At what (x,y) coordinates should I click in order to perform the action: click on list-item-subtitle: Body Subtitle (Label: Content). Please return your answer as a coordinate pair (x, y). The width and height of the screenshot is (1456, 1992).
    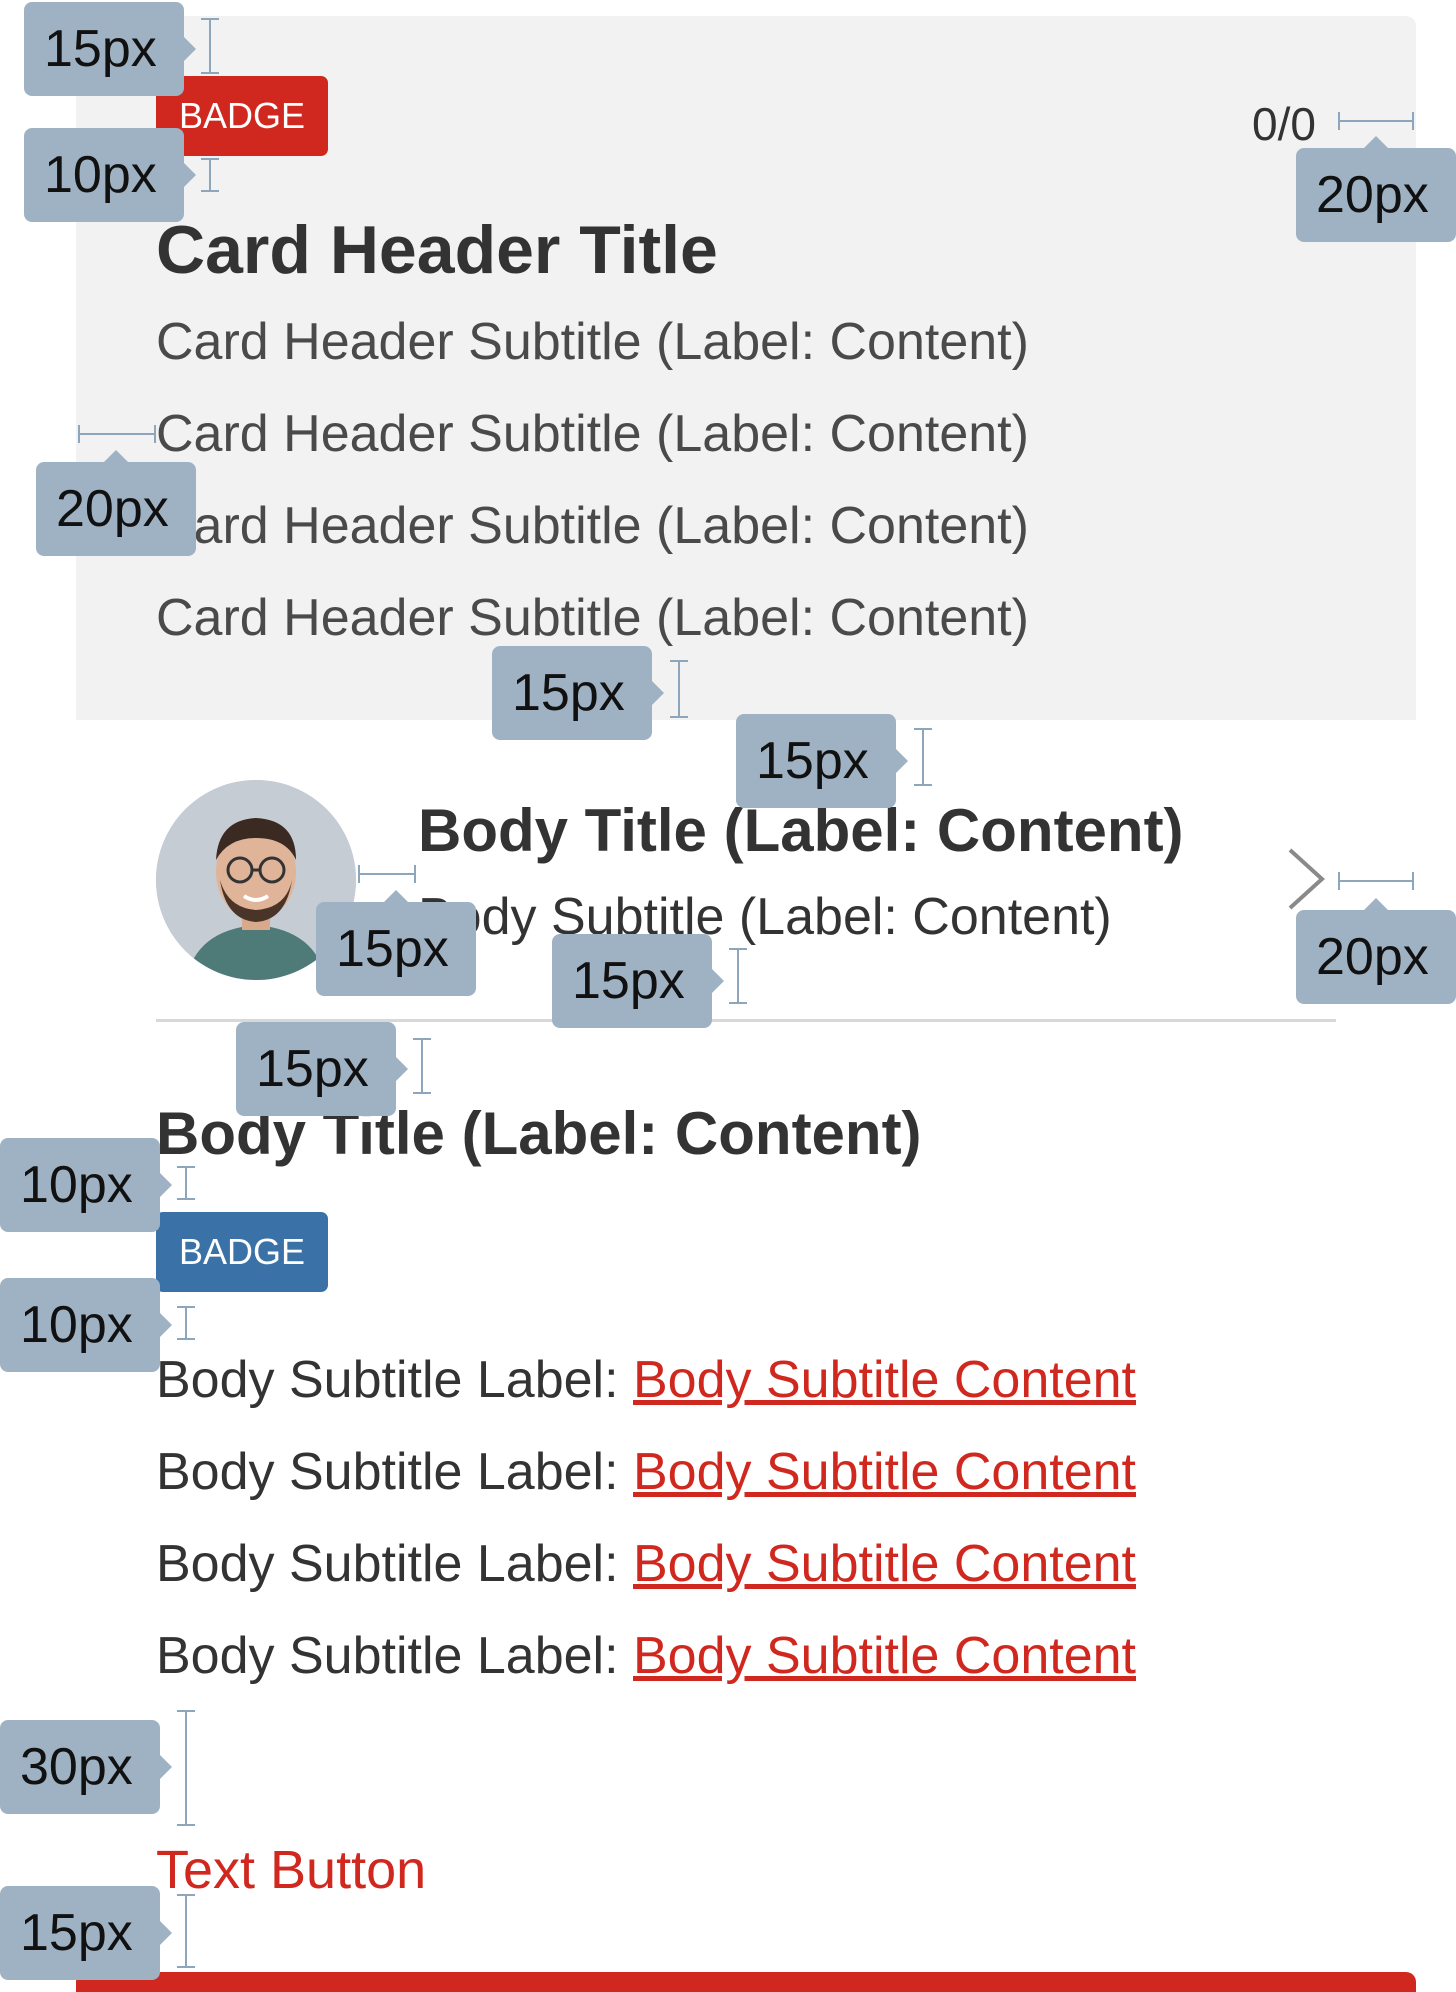
    Looking at the image, I should click on (765, 917).